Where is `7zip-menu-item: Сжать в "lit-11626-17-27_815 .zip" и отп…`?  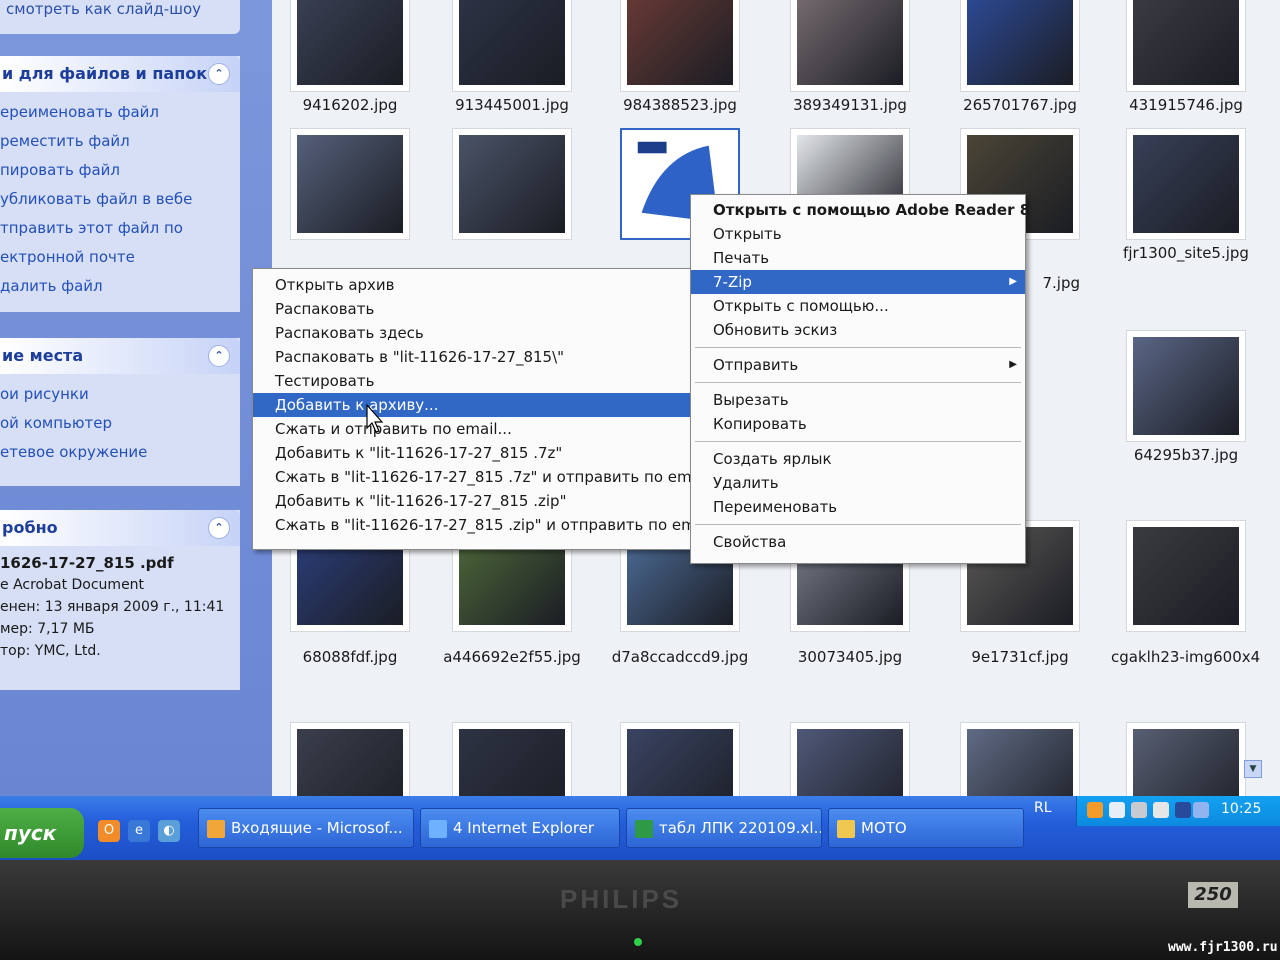
7zip-menu-item: Сжать в "lit-11626-17-27_815 .zip" и отп… is located at coordinates (483, 525).